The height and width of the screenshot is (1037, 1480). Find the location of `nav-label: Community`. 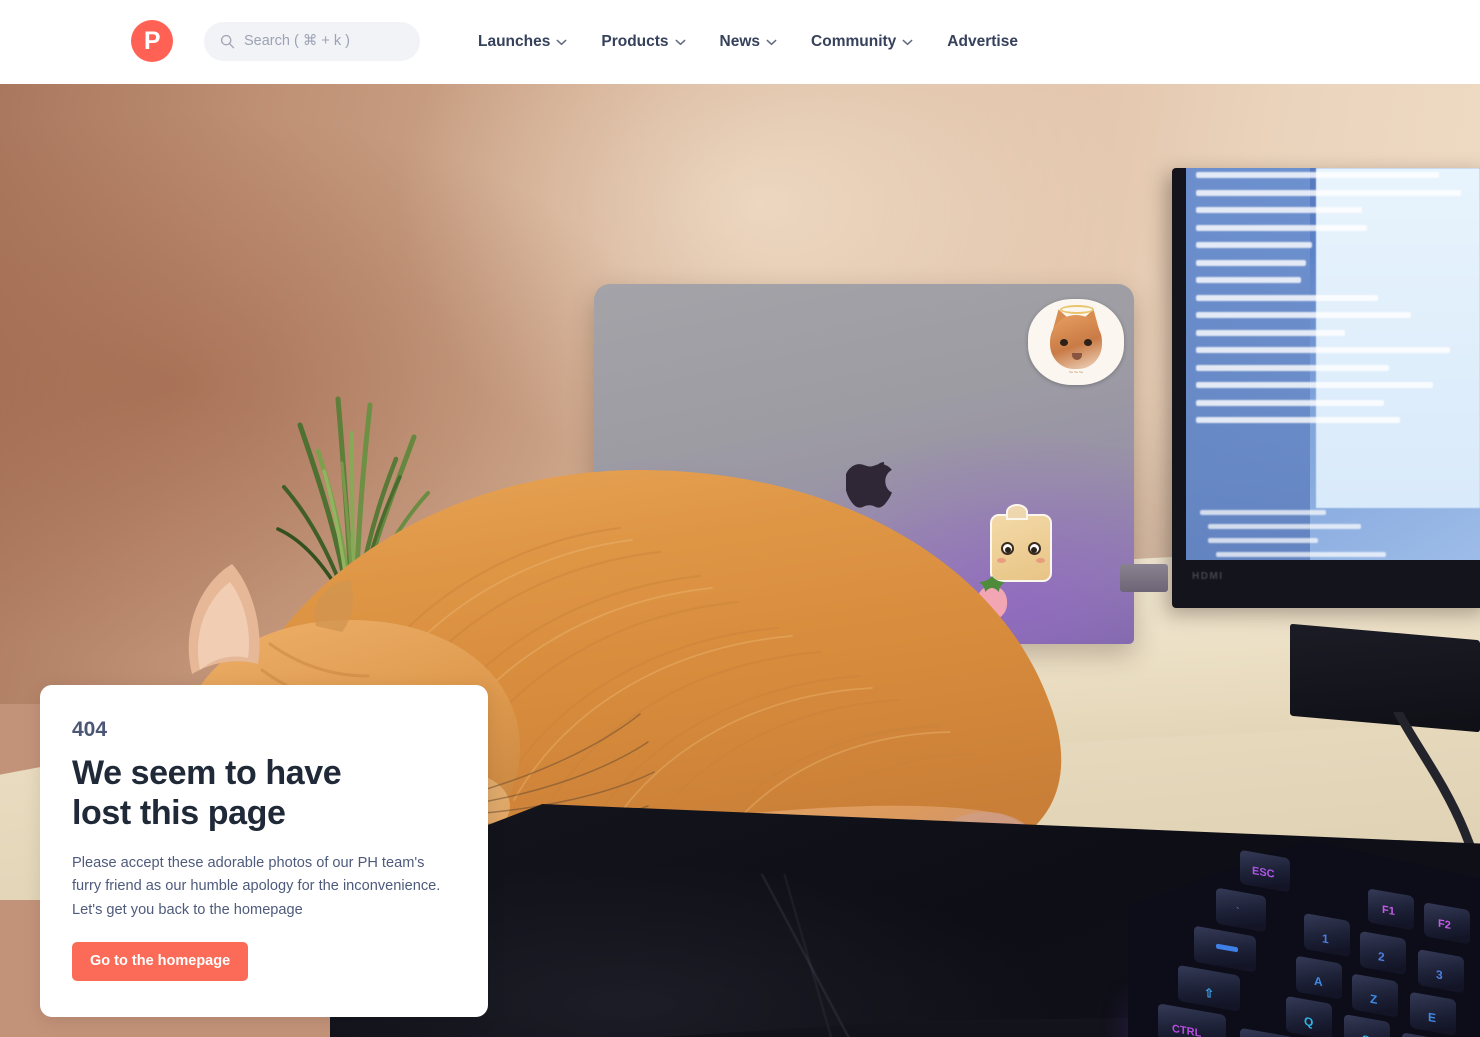

nav-label: Community is located at coordinates (854, 42).